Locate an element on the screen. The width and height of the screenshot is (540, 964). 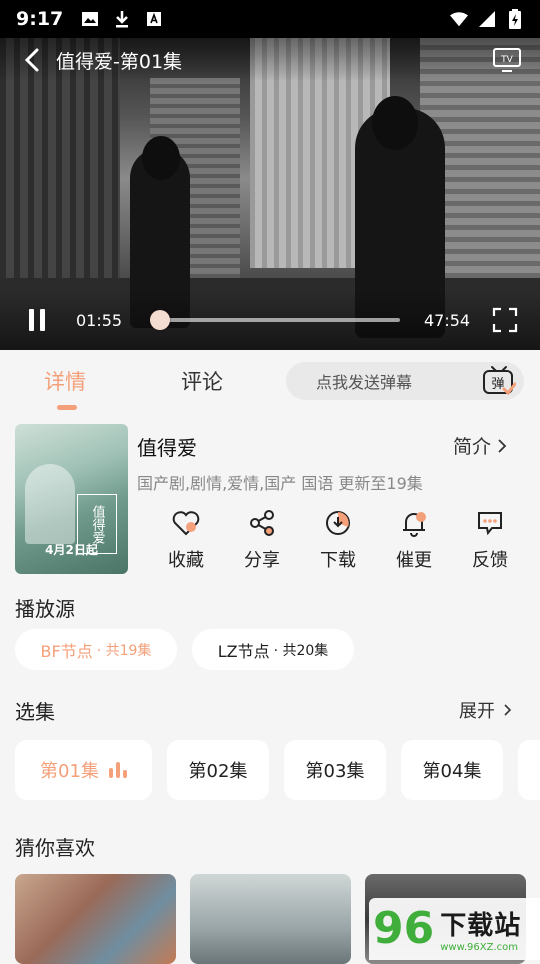
watermark-logo: 96 is located at coordinates (404, 928).